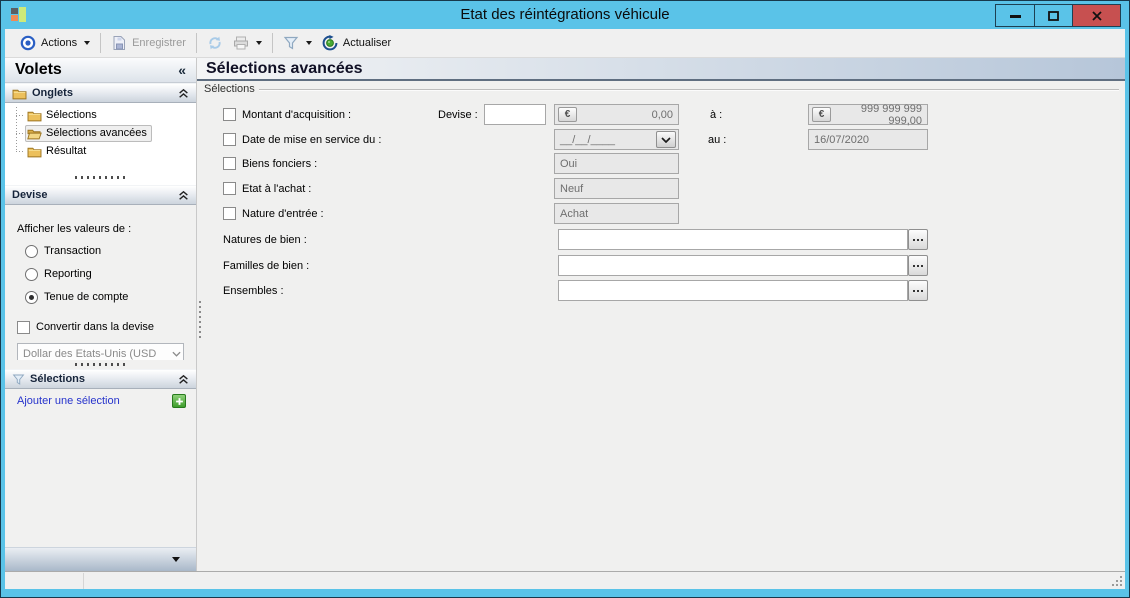 The width and height of the screenshot is (1130, 598). I want to click on close-icon, so click(1096, 15).